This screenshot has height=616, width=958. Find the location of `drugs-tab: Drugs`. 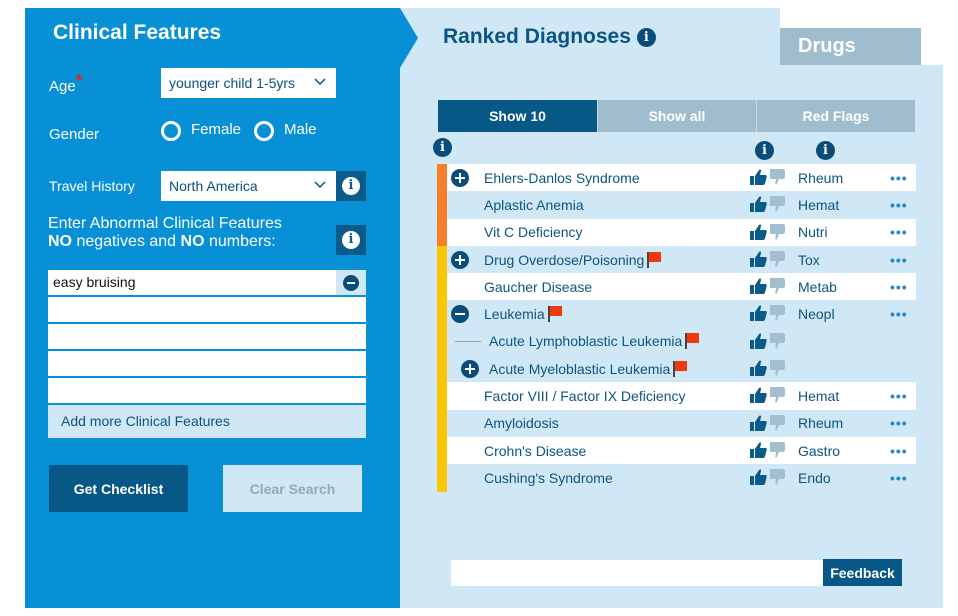

drugs-tab: Drugs is located at coordinates (850, 46).